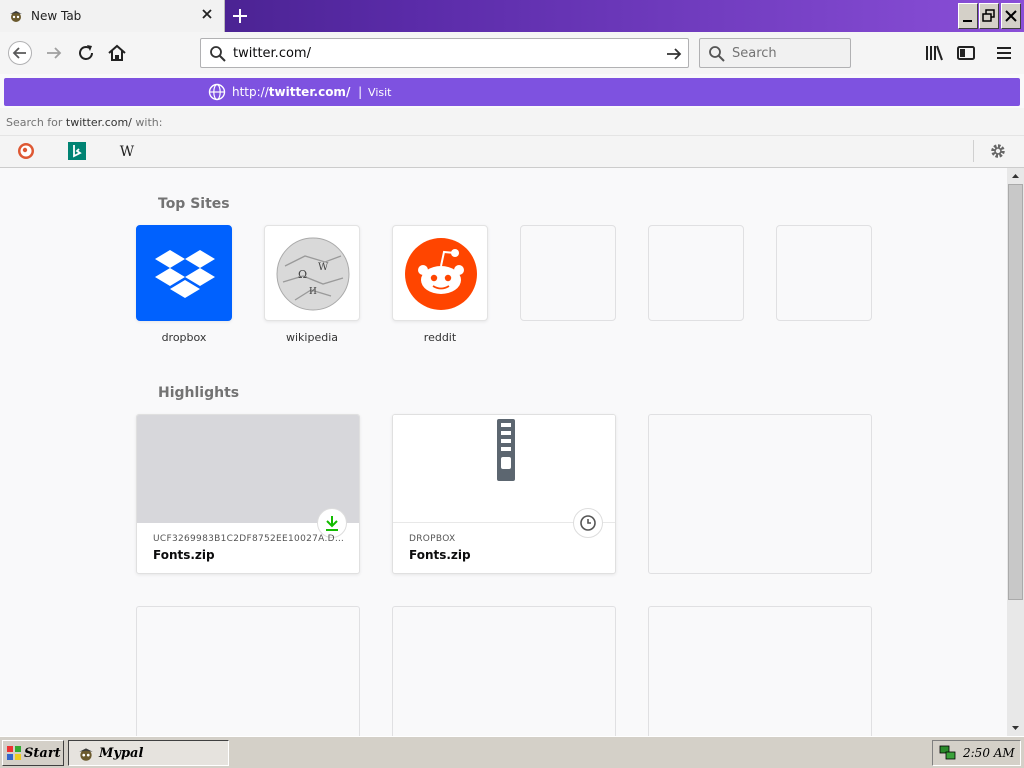 The width and height of the screenshot is (1024, 768). I want to click on top-site-tile-dropbox, so click(184, 273).